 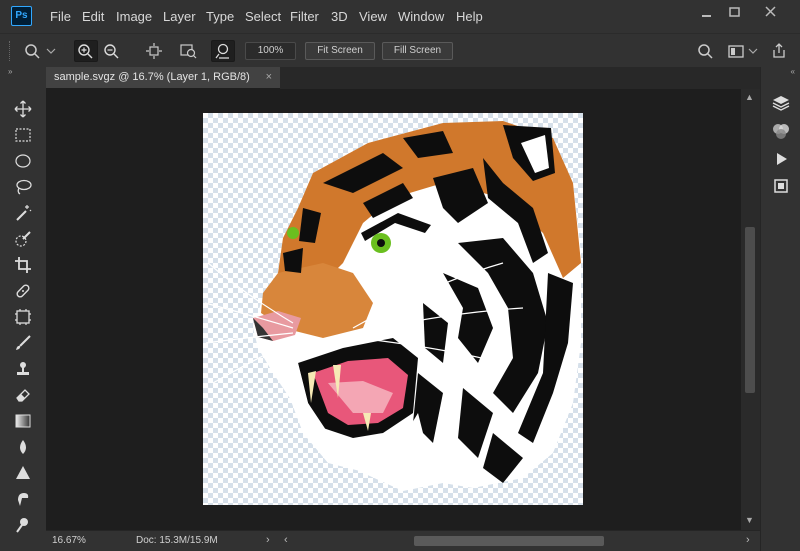 What do you see at coordinates (270, 51) in the screenshot?
I see `zoom-percentage-field: 100%` at bounding box center [270, 51].